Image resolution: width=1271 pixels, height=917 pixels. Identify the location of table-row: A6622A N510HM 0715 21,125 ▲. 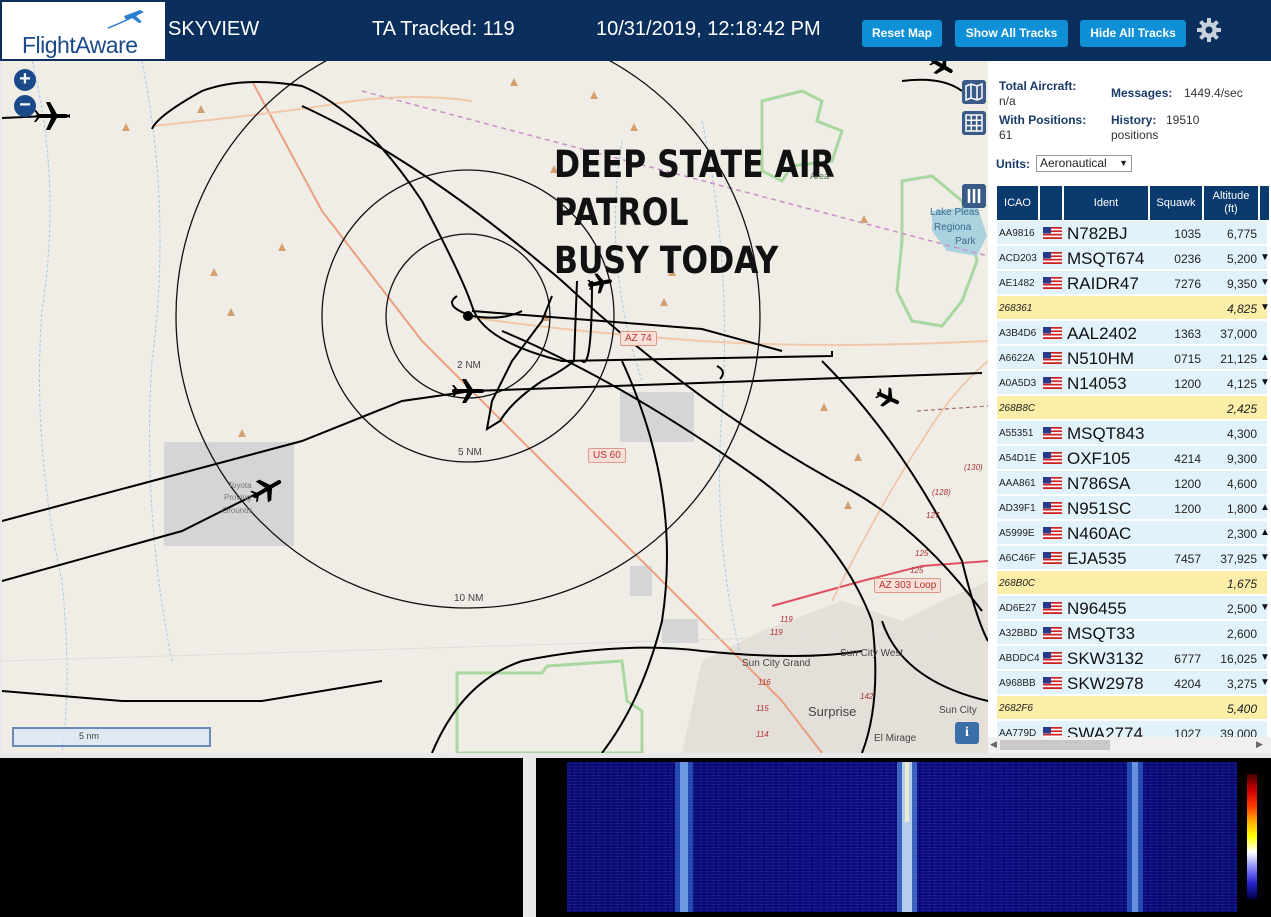
(1133, 358).